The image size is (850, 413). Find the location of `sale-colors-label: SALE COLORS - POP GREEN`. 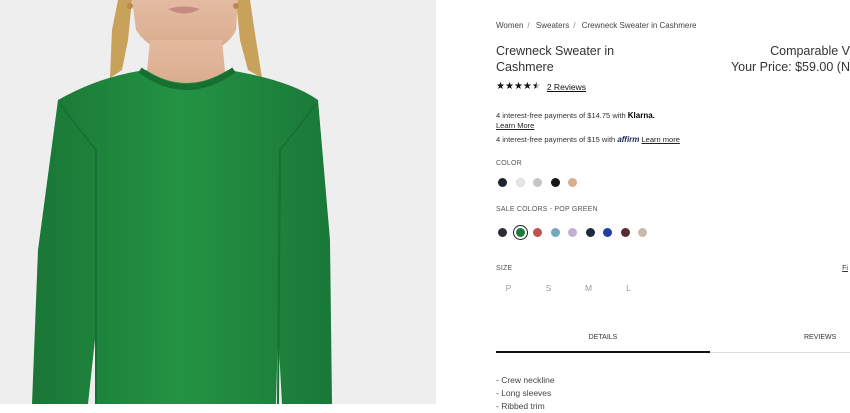

sale-colors-label: SALE COLORS - POP GREEN is located at coordinates (547, 209).